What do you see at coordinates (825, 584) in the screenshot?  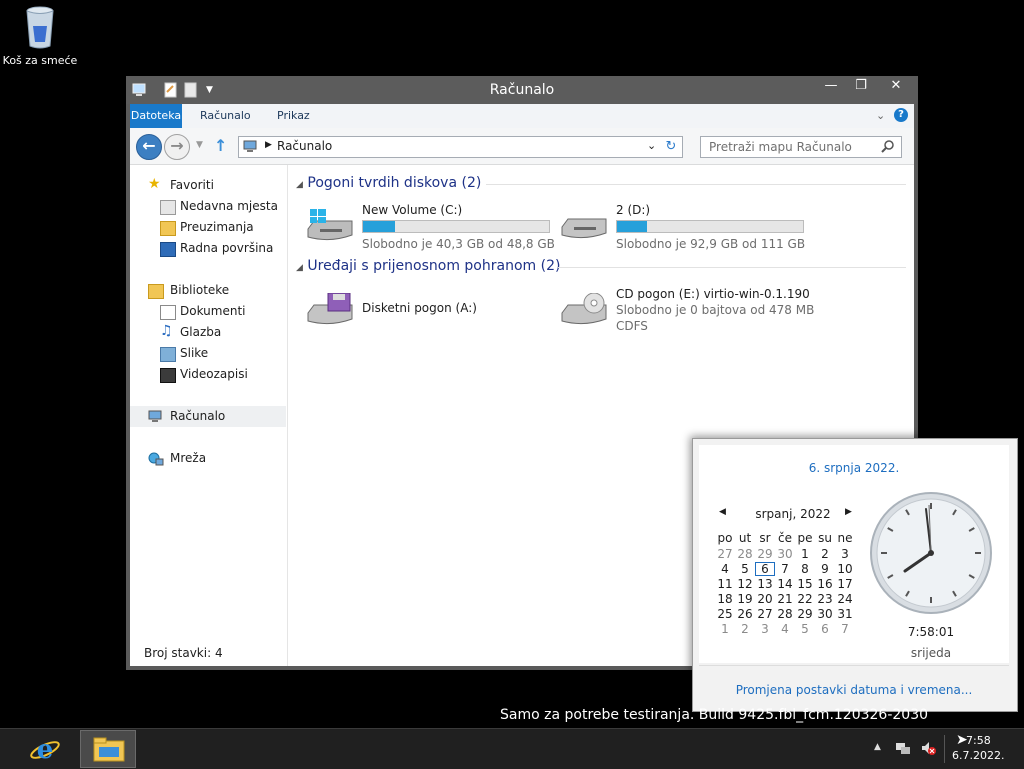 I see `calendar-day: 16` at bounding box center [825, 584].